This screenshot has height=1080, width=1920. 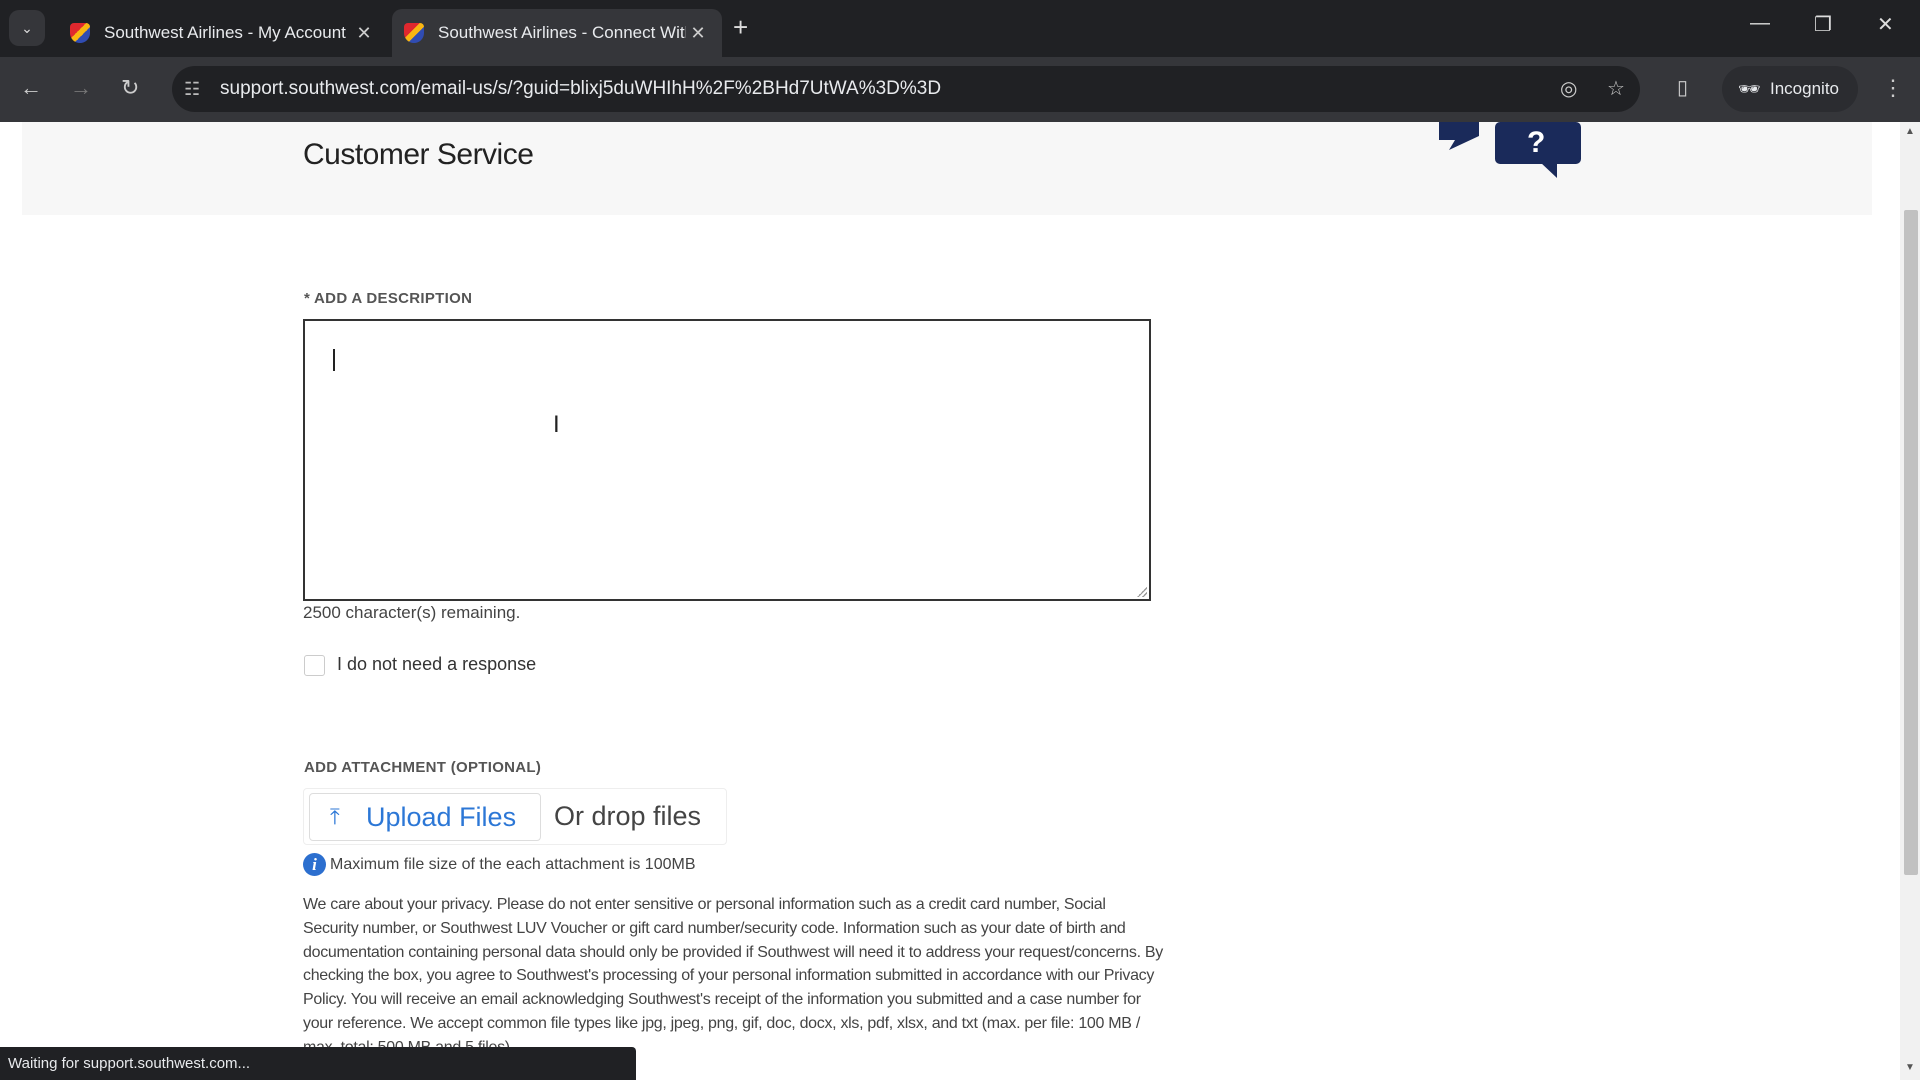 I want to click on file-drop-zone: ⤒ Upload Files Or drop files, so click(x=515, y=816).